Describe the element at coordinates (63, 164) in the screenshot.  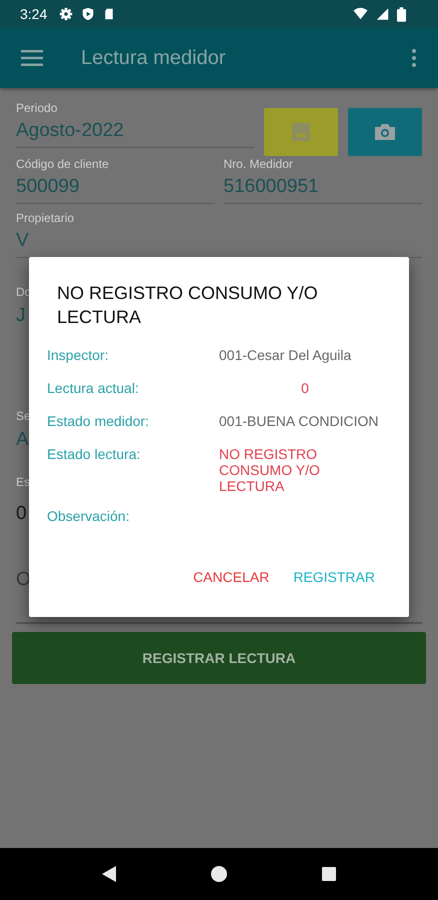
I see `field-label: Código de cliente` at that location.